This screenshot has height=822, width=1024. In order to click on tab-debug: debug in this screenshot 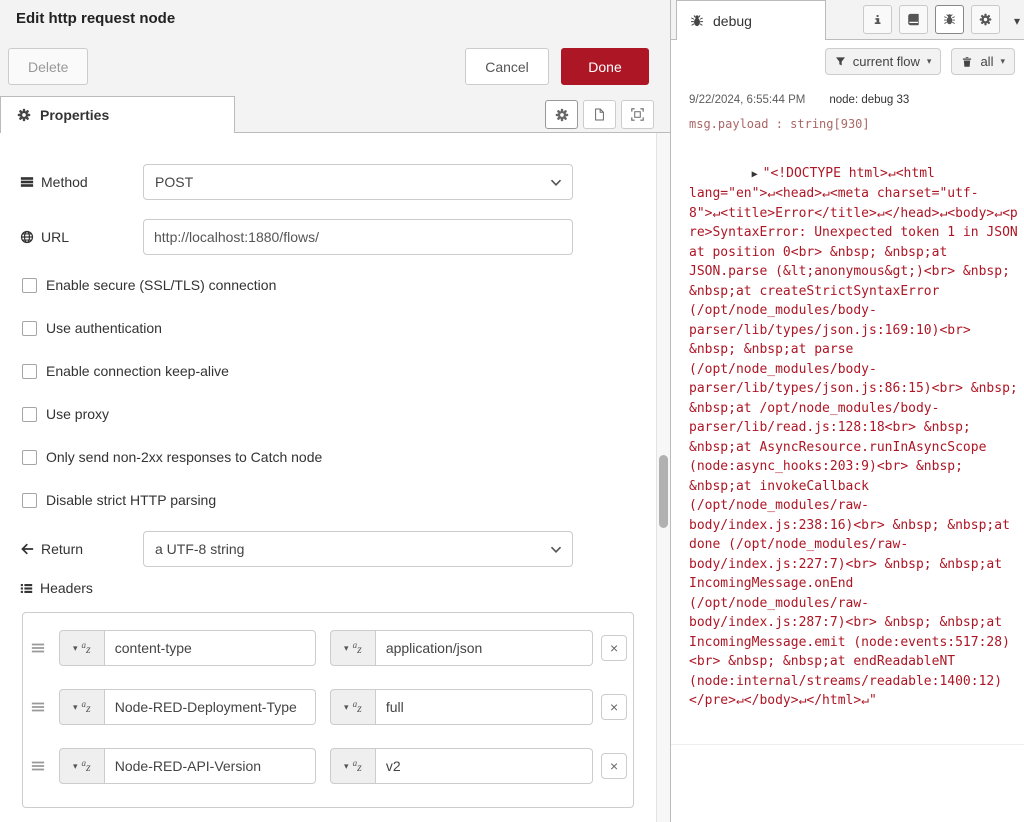, I will do `click(751, 20)`.